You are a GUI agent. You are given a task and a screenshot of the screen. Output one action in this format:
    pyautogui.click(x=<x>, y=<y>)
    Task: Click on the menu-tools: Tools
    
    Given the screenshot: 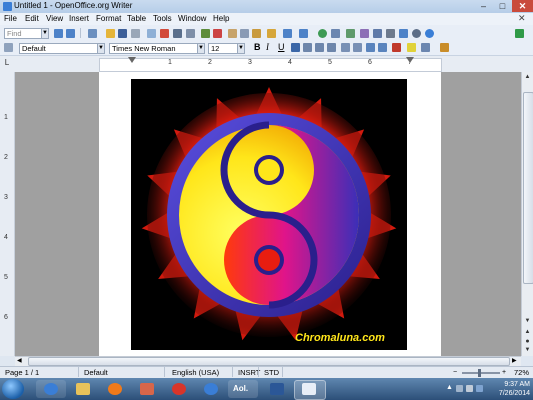 What is the action you would take?
    pyautogui.click(x=162, y=18)
    